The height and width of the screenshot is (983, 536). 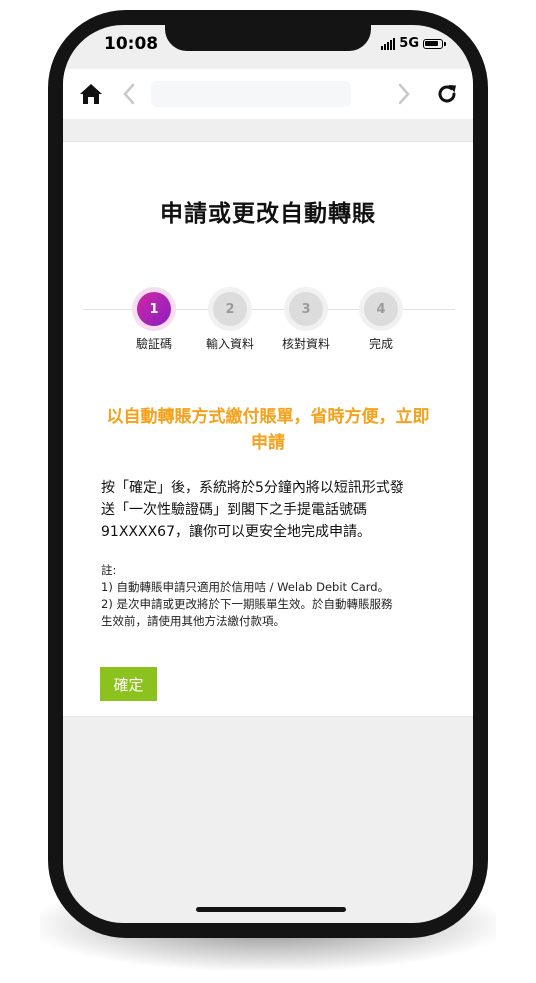 I want to click on signal-icon, so click(x=388, y=43).